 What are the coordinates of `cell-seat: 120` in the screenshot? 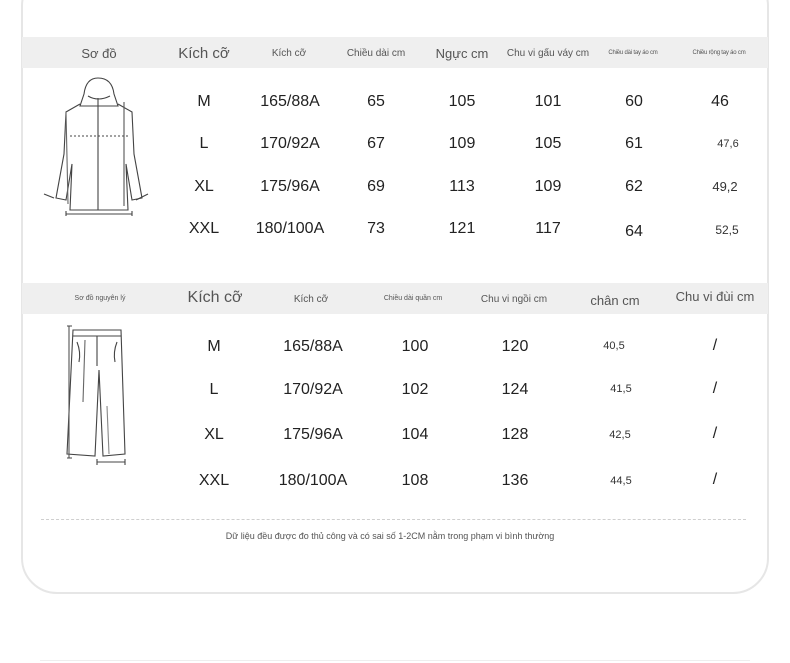 It's located at (515, 346).